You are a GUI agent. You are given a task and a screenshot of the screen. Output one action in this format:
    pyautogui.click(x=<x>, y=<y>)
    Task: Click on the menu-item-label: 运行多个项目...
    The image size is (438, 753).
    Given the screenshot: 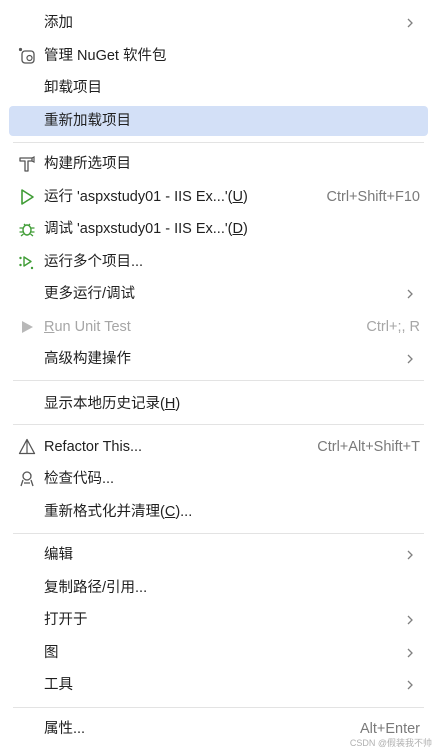 What is the action you would take?
    pyautogui.click(x=94, y=262)
    